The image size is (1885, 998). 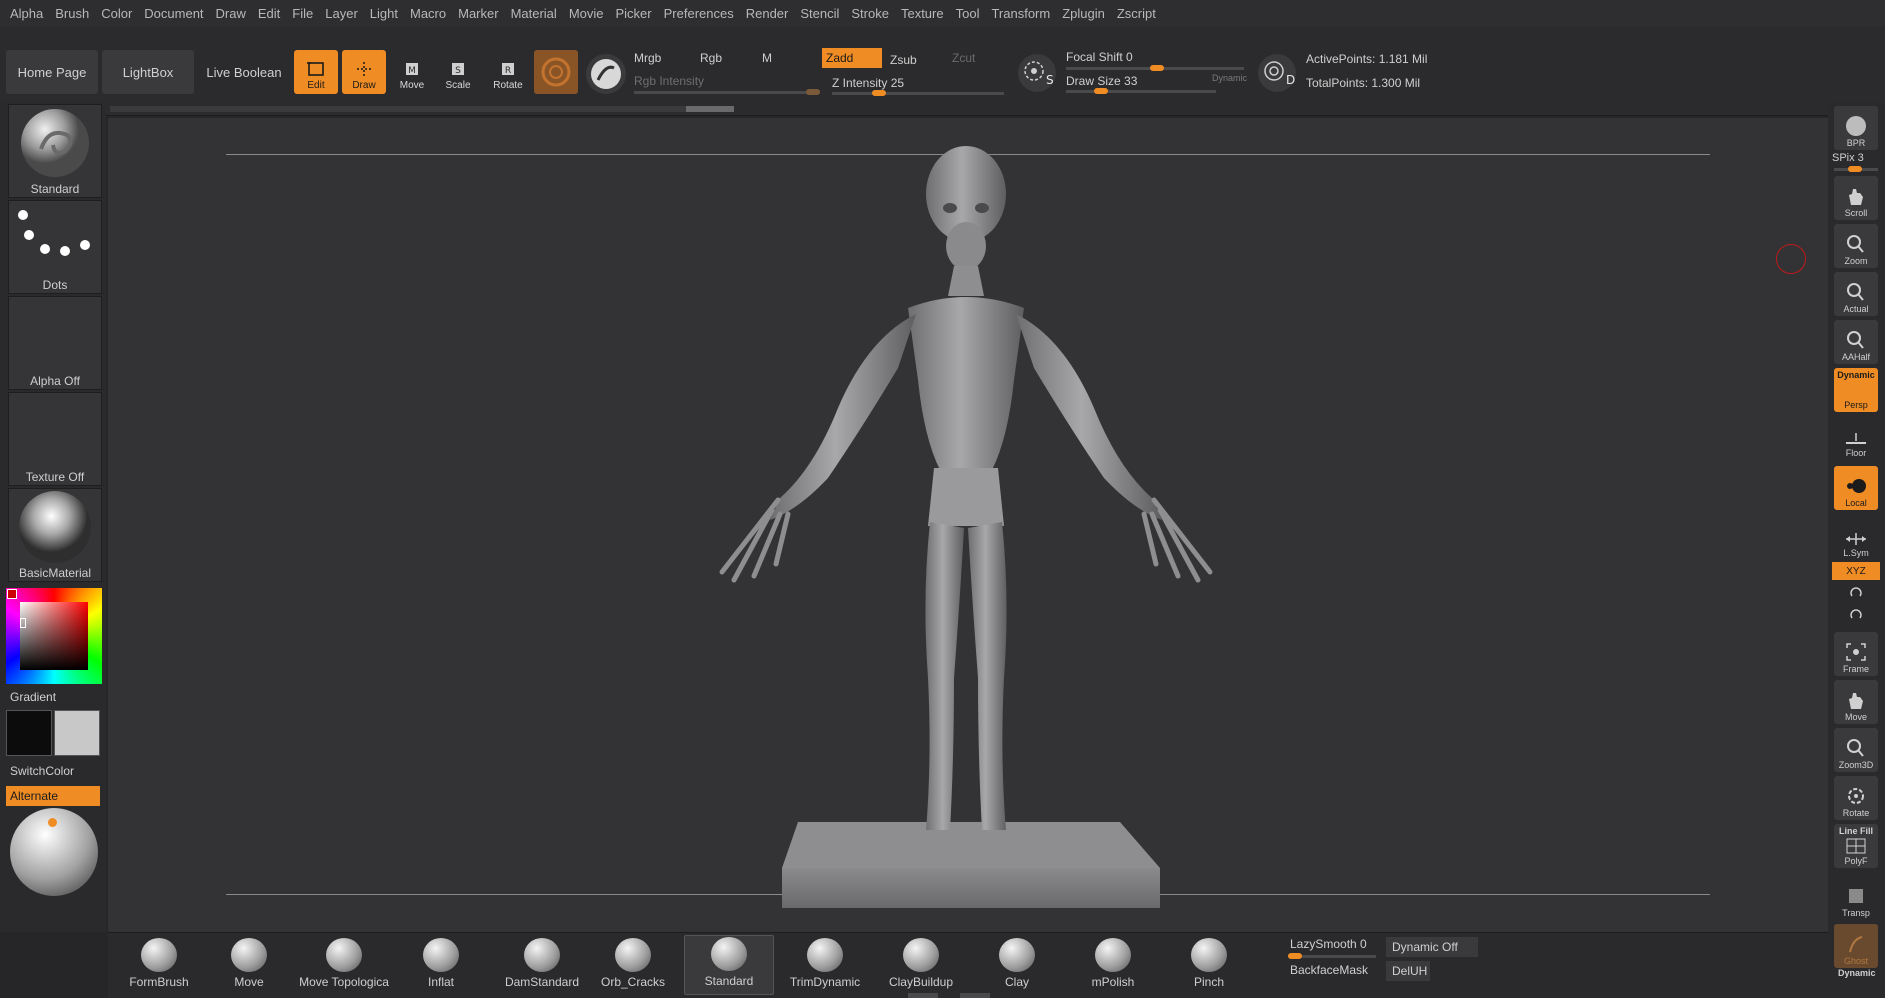 What do you see at coordinates (918, 93) in the screenshot?
I see `z-intensity-slider` at bounding box center [918, 93].